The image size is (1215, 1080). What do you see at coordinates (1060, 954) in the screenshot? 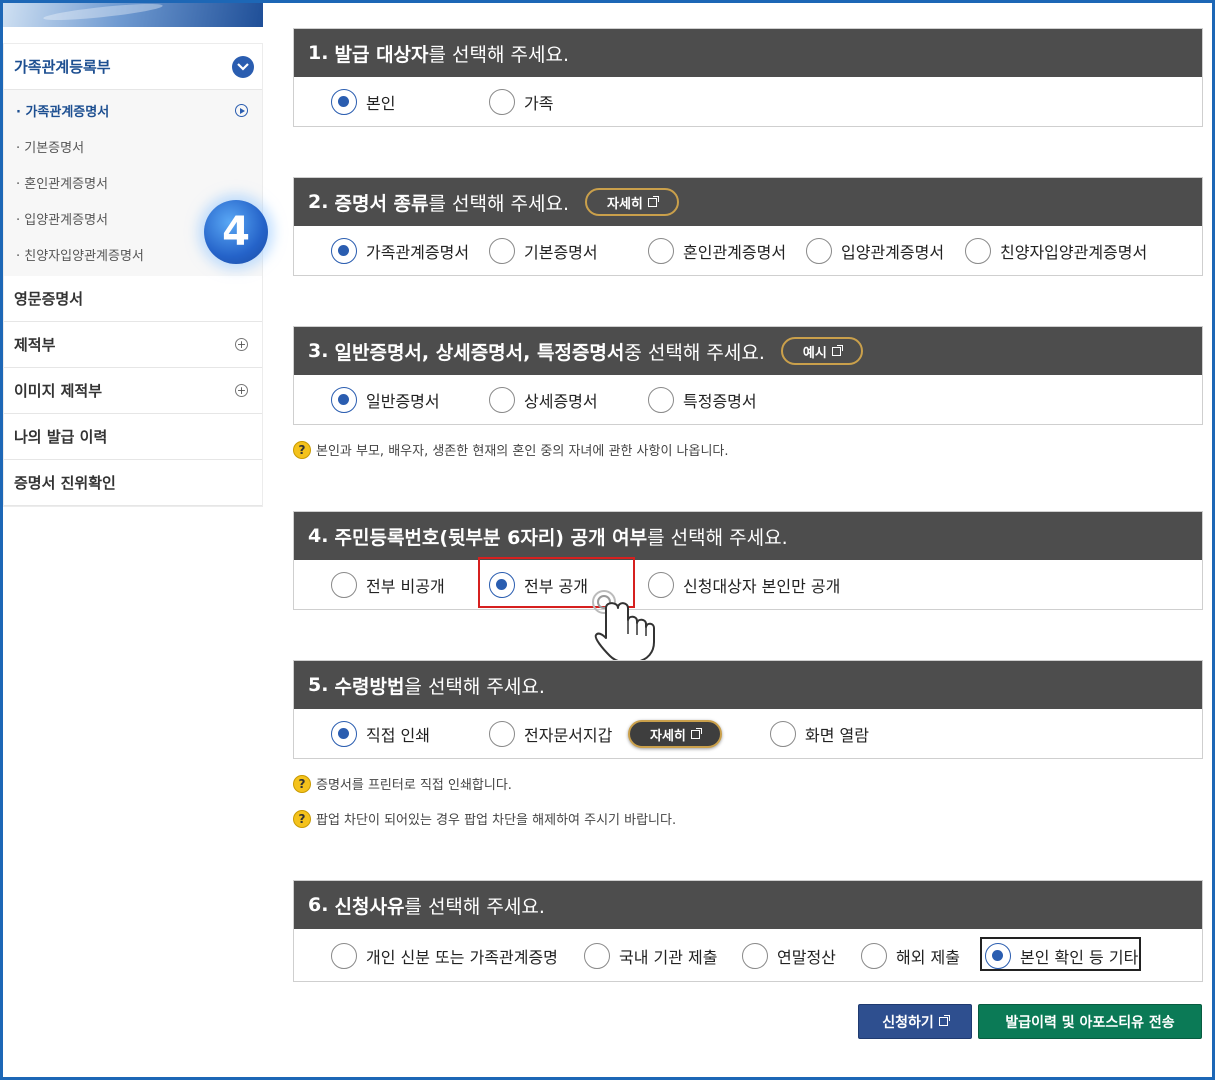
I see `selection-box` at bounding box center [1060, 954].